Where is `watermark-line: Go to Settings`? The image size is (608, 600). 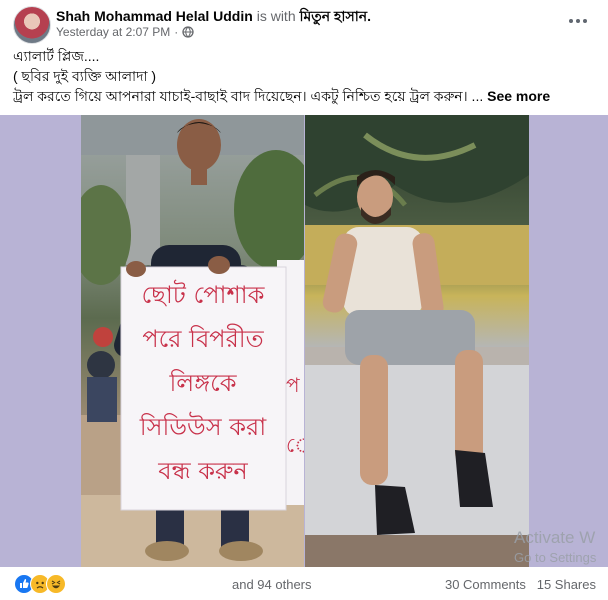 watermark-line: Go to Settings is located at coordinates (555, 557).